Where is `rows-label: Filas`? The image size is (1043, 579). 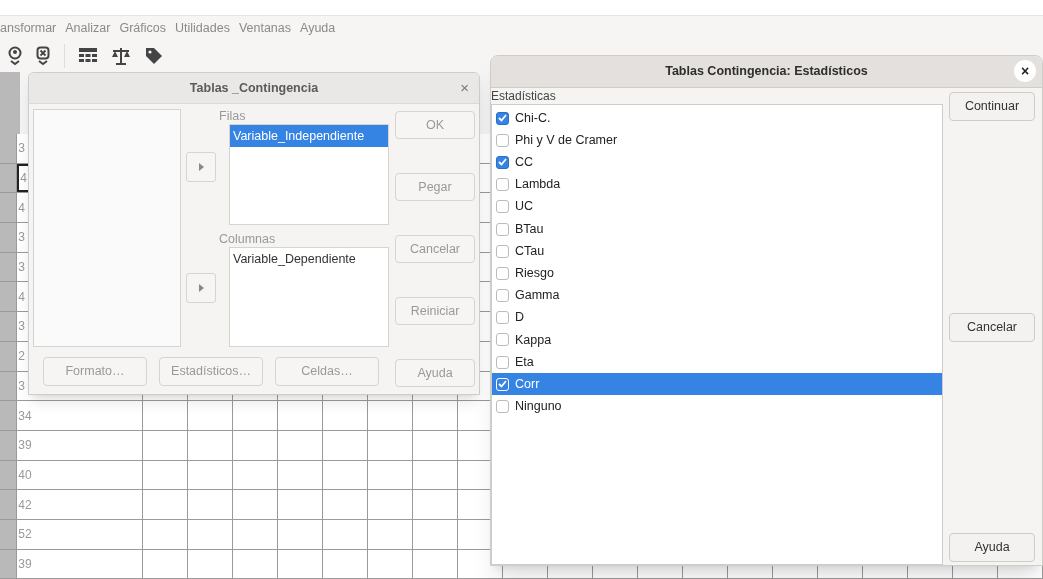
rows-label: Filas is located at coordinates (233, 116).